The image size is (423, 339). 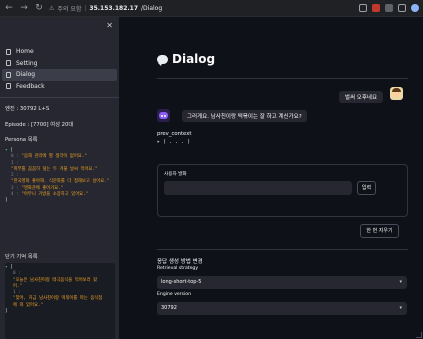 I want to click on browser-extensions, so click(x=389, y=8).